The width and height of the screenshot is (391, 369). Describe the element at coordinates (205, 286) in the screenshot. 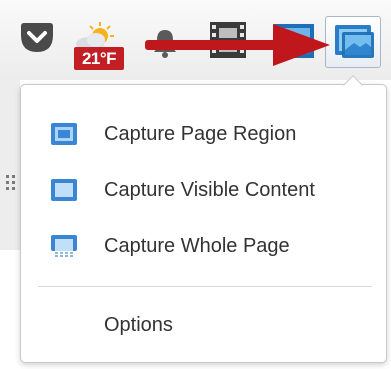

I see `menu-separator` at that location.